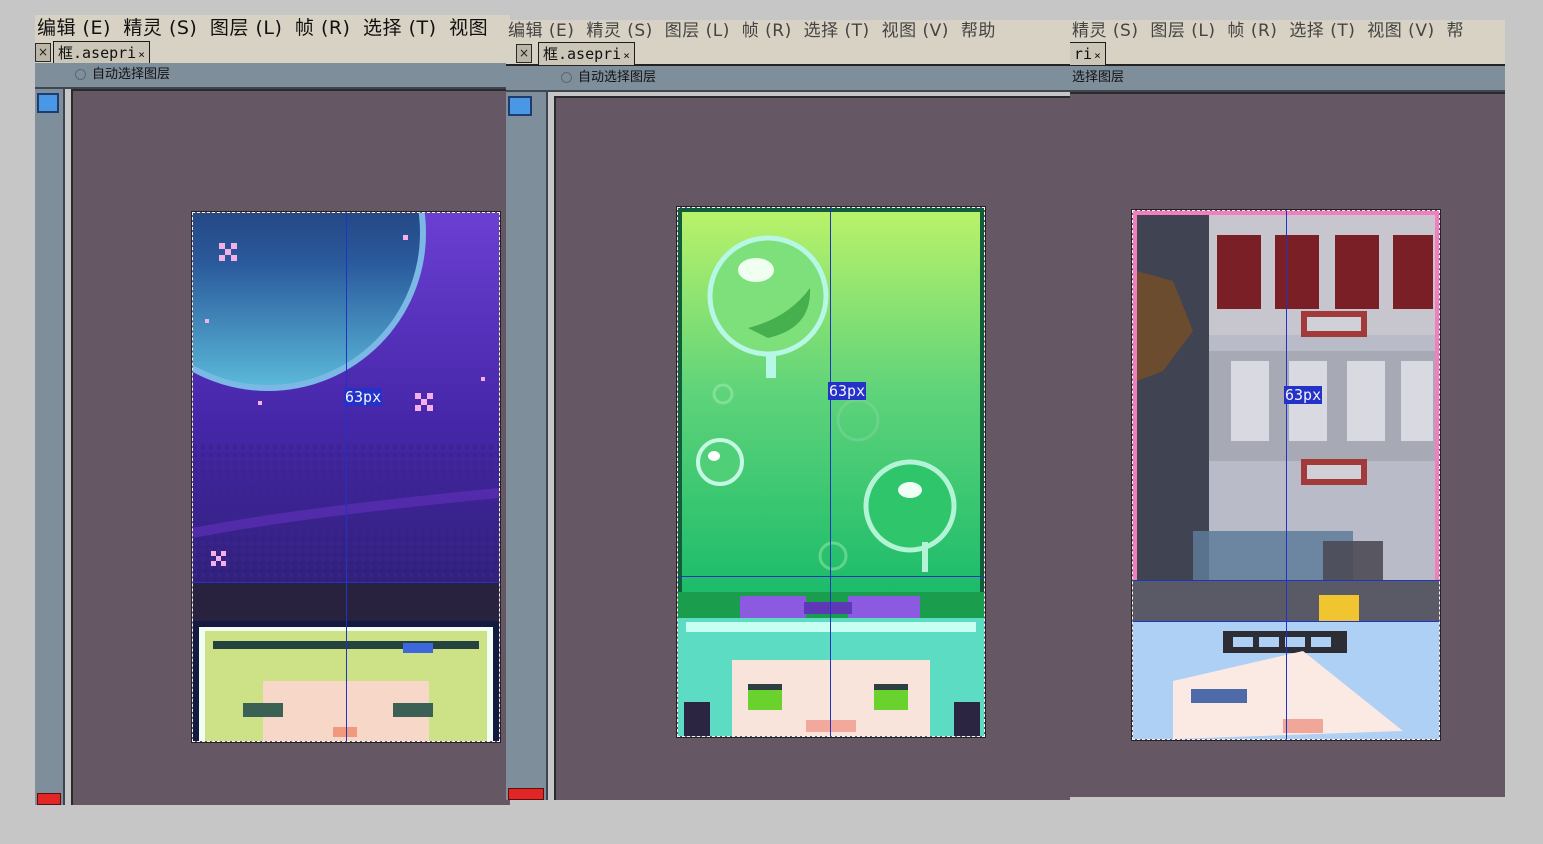 This screenshot has height=844, width=1543. I want to click on auto-select-layer-label: 选择图层, so click(1098, 77).